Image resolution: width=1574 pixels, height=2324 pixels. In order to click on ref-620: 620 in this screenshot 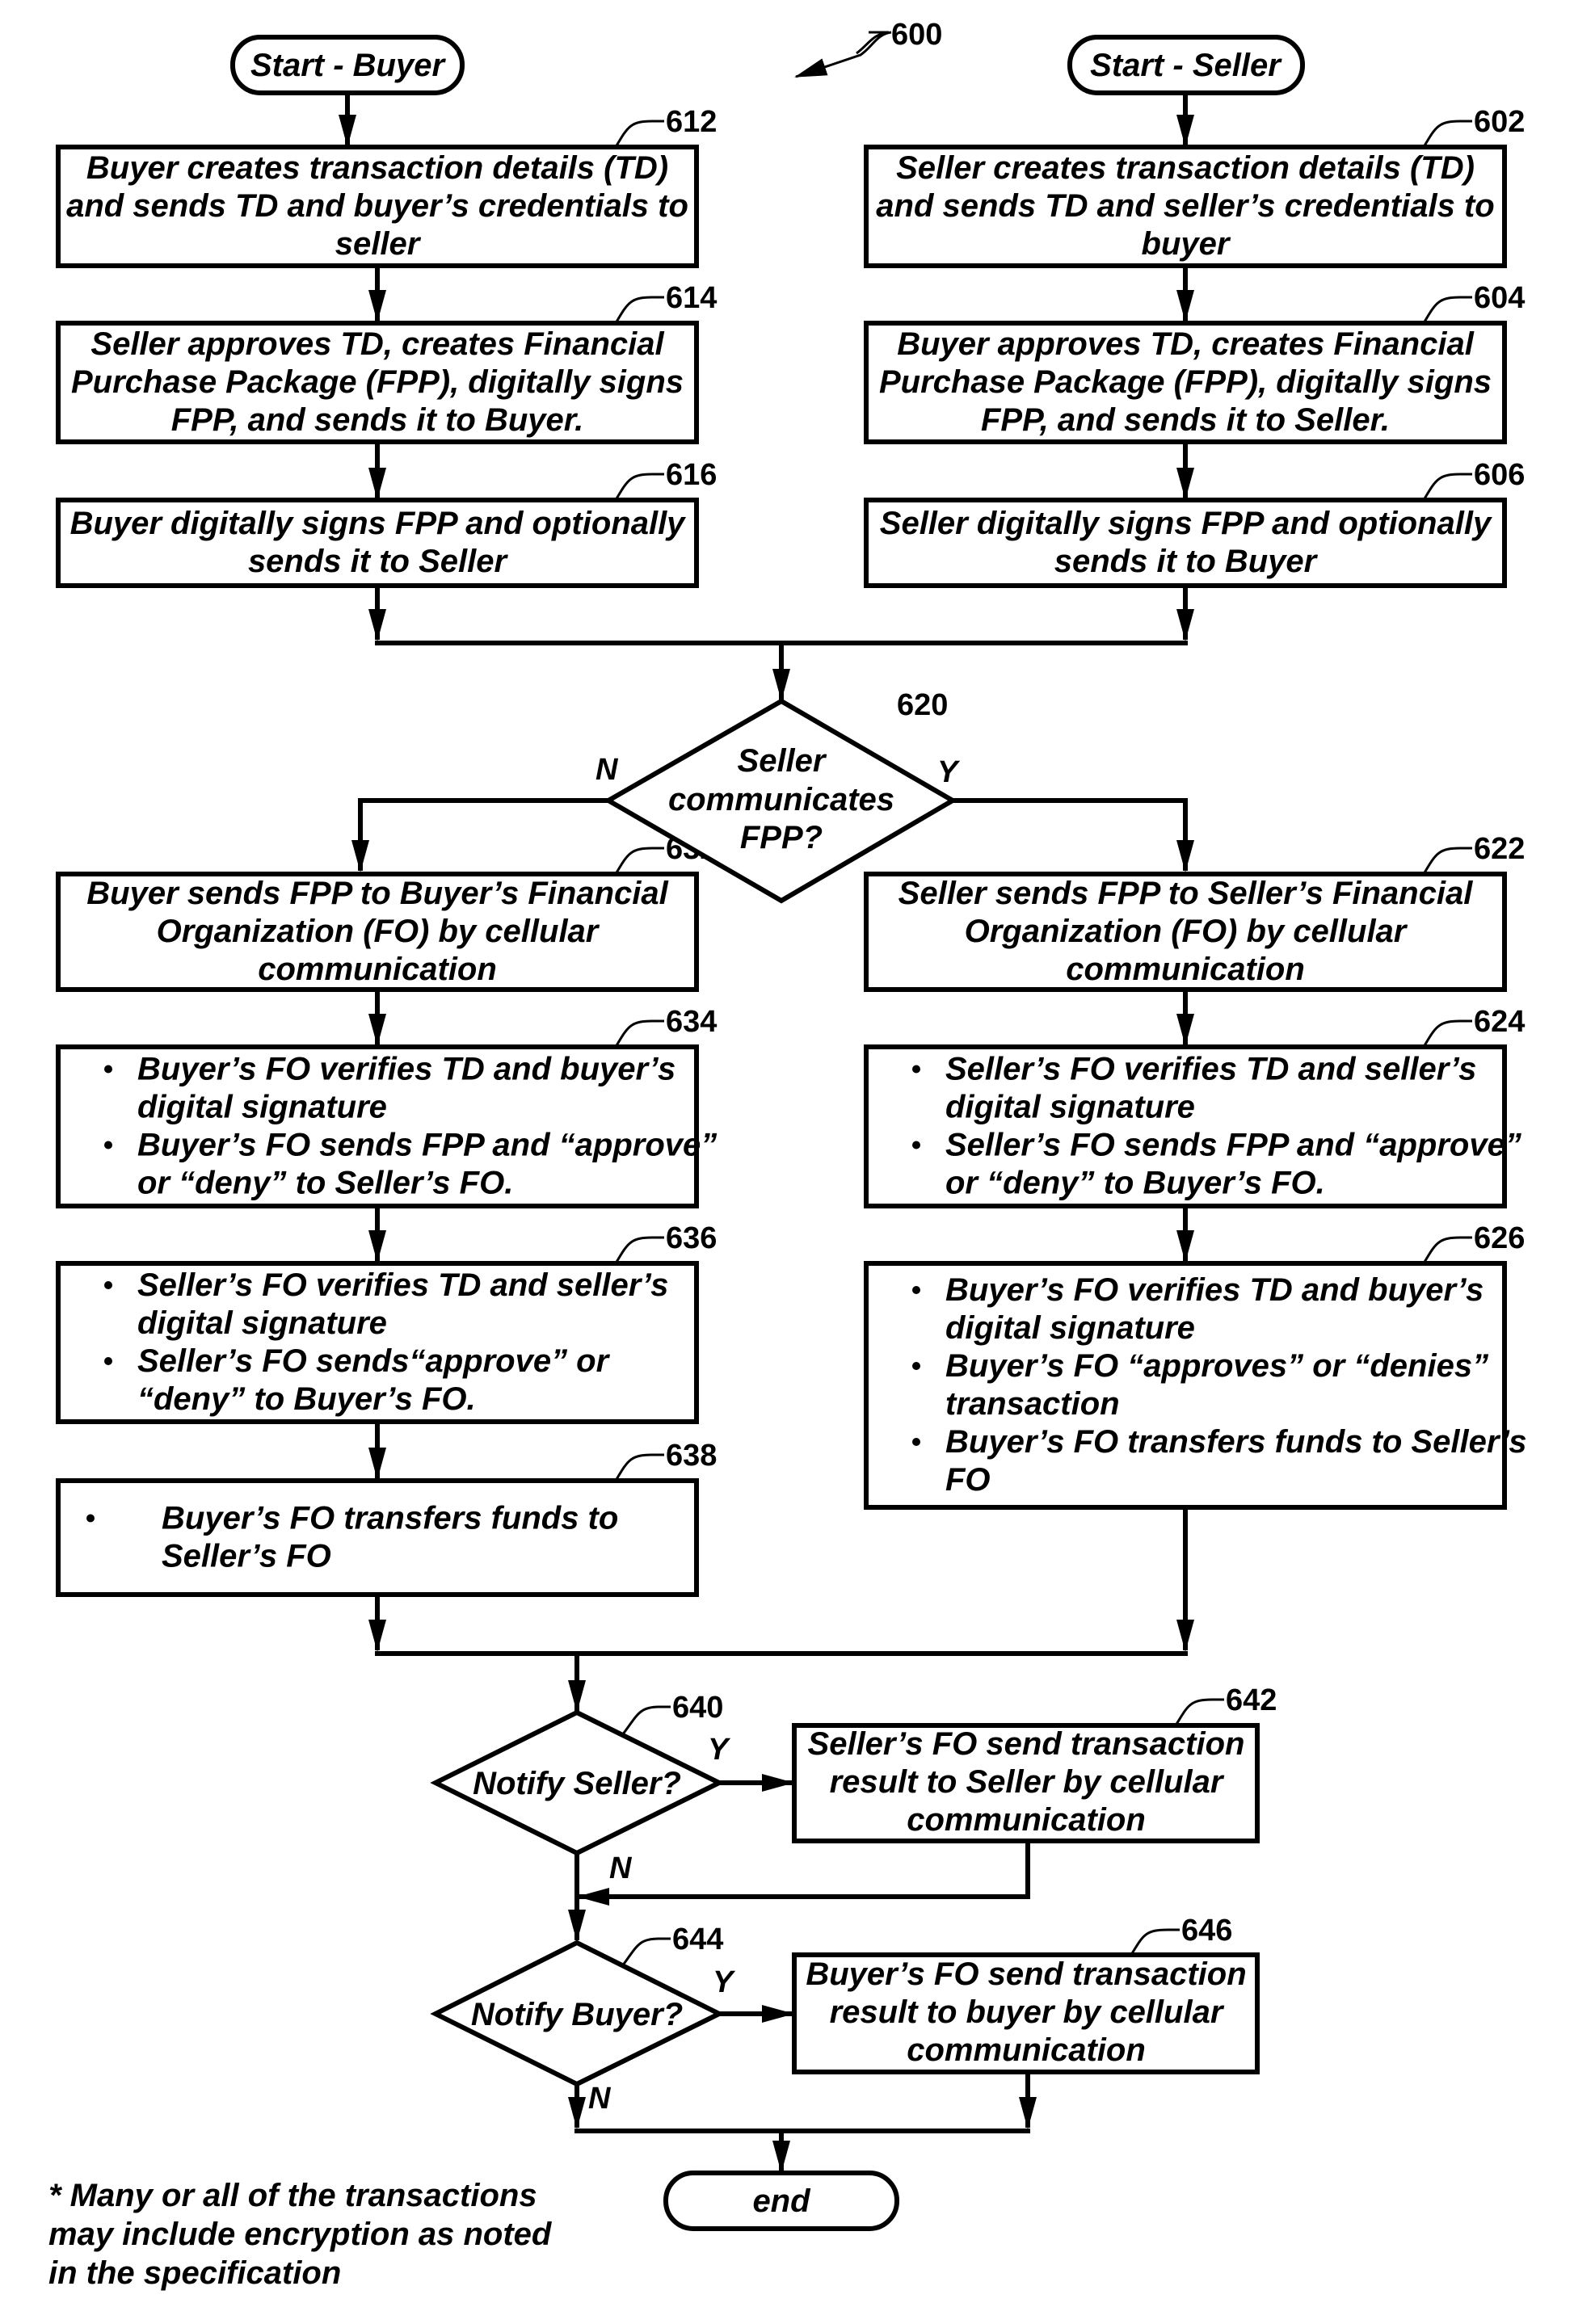, I will do `click(922, 705)`.